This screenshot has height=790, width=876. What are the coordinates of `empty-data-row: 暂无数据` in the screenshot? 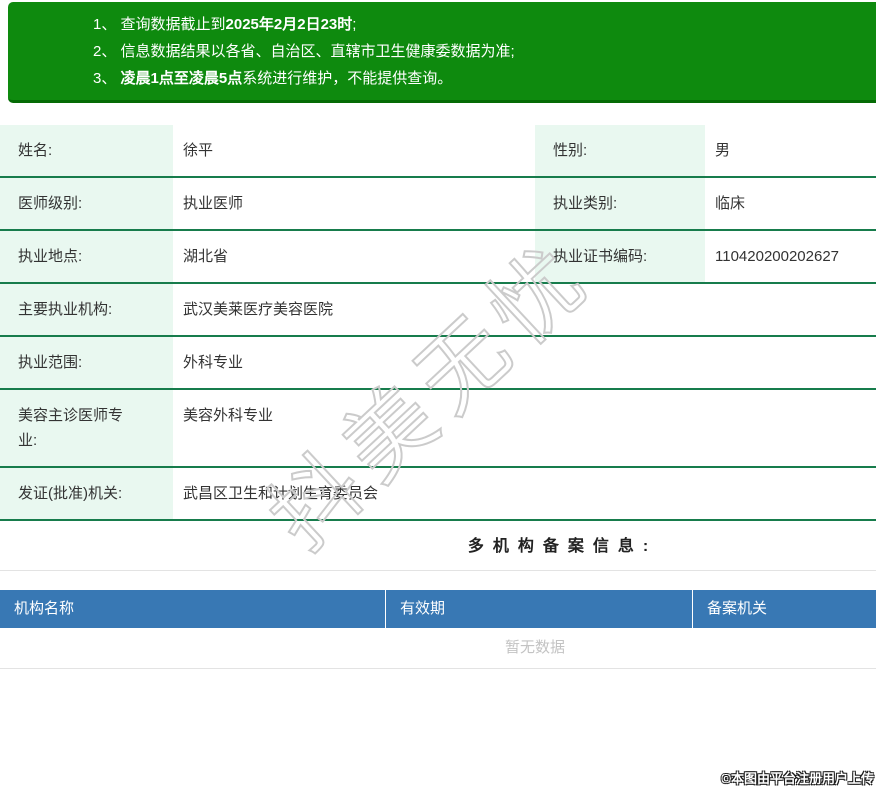 It's located at (438, 648).